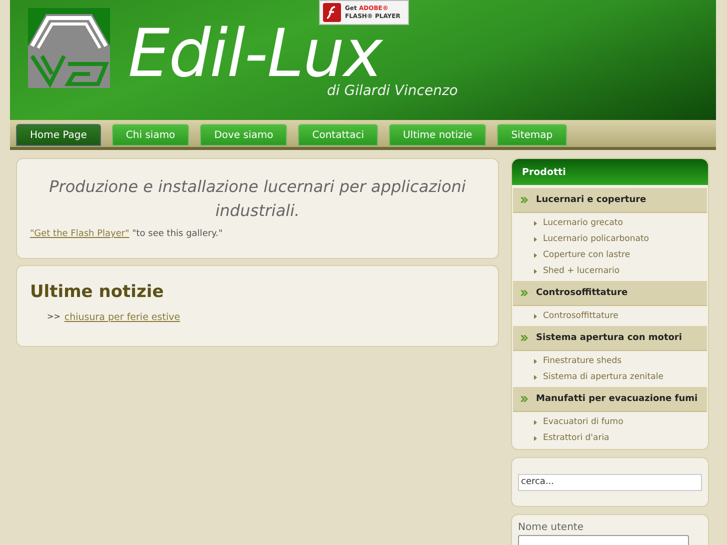 Image resolution: width=727 pixels, height=545 pixels. I want to click on logo-icon, so click(69, 48).